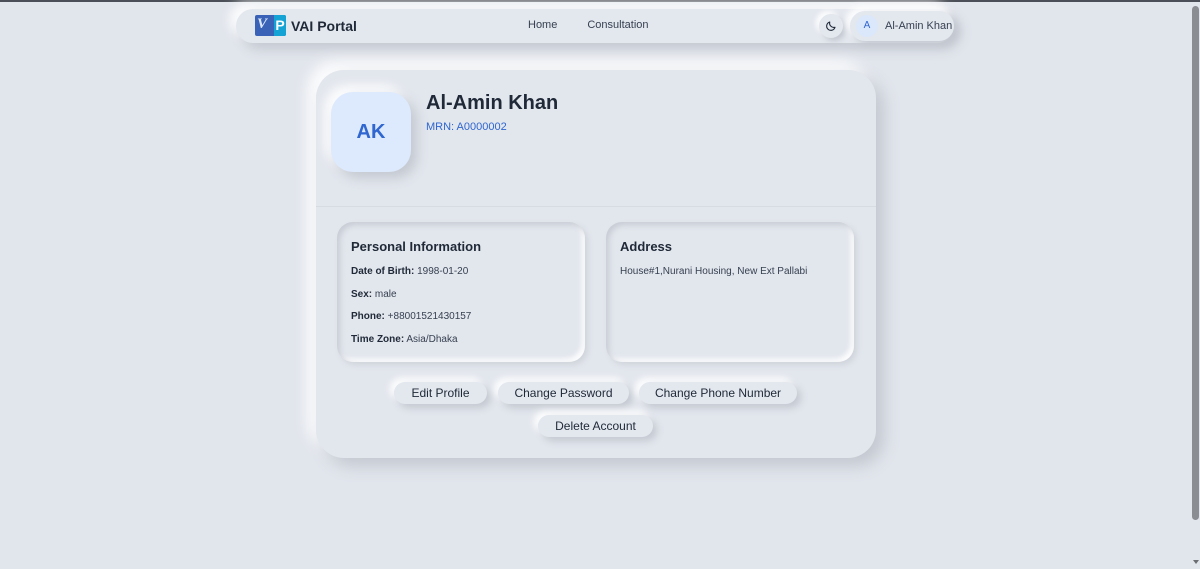  Describe the element at coordinates (542, 25) in the screenshot. I see `nav-link-home: Home` at that location.